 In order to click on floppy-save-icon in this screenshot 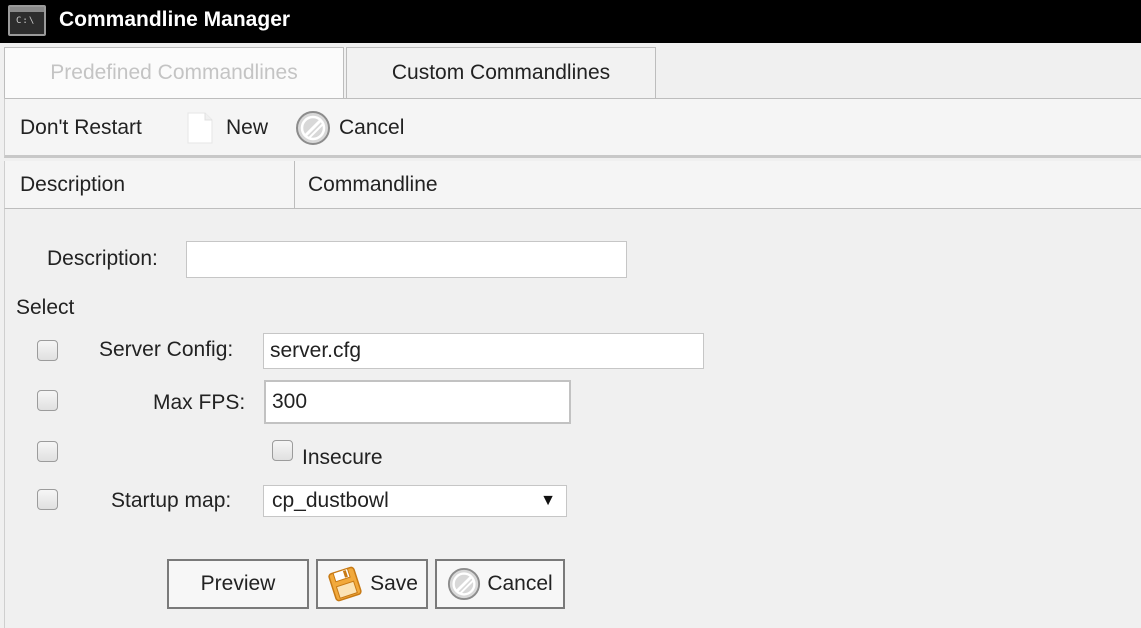, I will do `click(345, 584)`.